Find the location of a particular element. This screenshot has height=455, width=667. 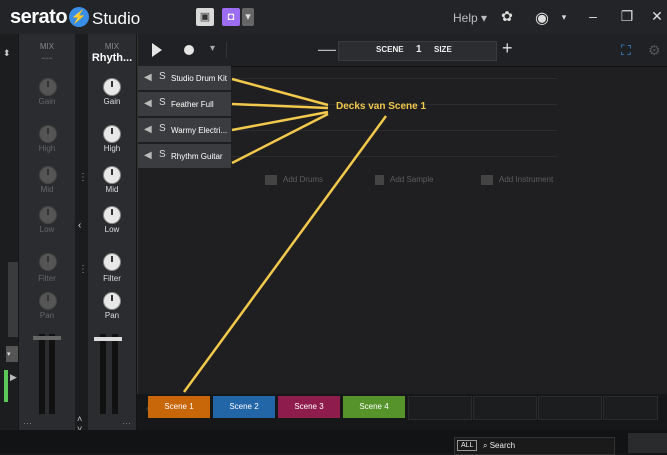

tab-scene-2: Scene 2 is located at coordinates (244, 407).